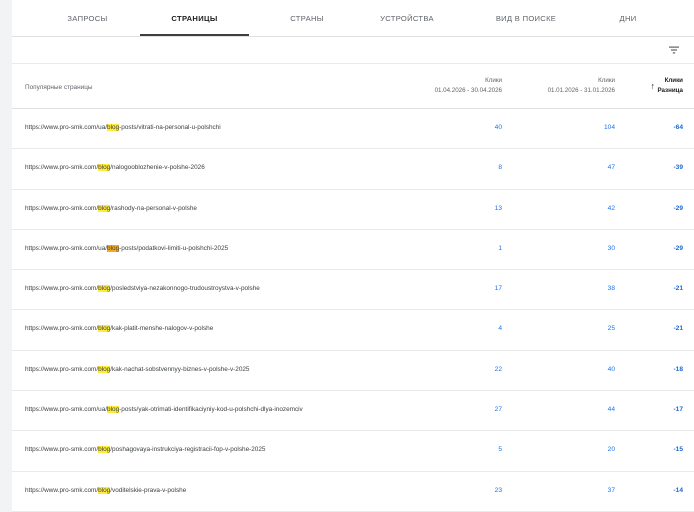 The width and height of the screenshot is (694, 512). Describe the element at coordinates (500, 168) in the screenshot. I see `clicks-current: 8` at that location.